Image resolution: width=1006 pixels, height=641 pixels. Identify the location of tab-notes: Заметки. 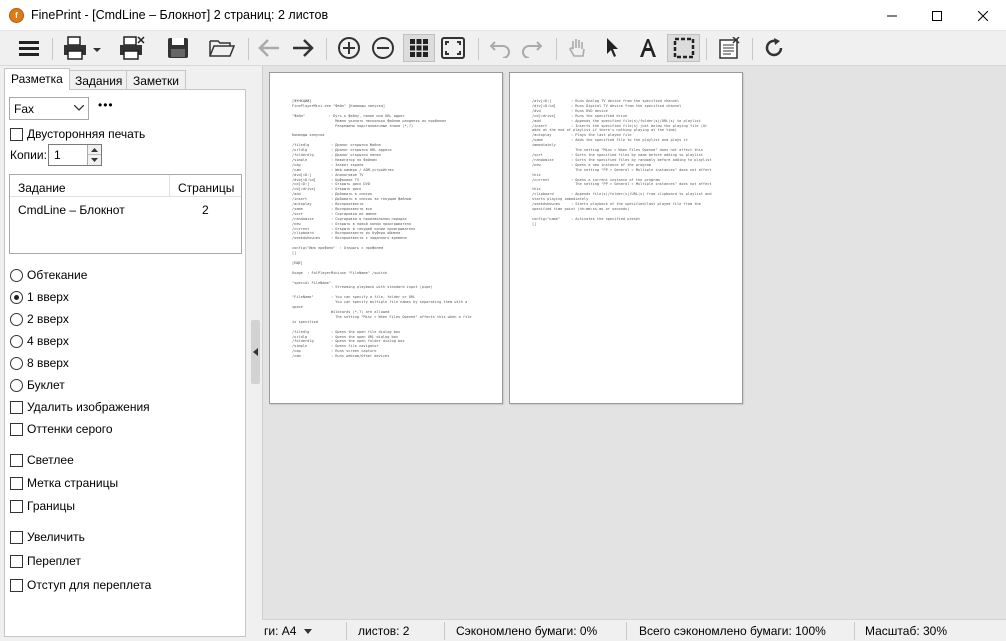
(156, 80).